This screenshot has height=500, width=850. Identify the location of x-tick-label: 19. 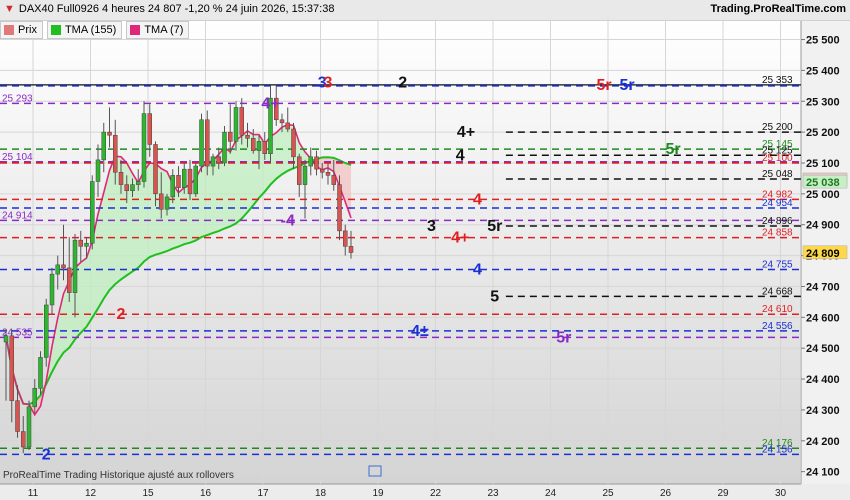
(378, 493).